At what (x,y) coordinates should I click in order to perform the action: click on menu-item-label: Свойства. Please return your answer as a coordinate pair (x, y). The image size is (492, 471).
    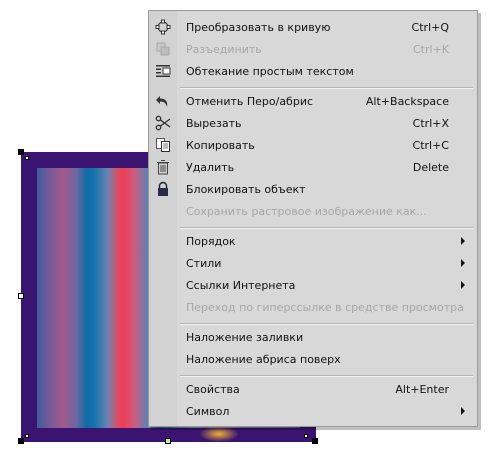
    Looking at the image, I should click on (213, 389).